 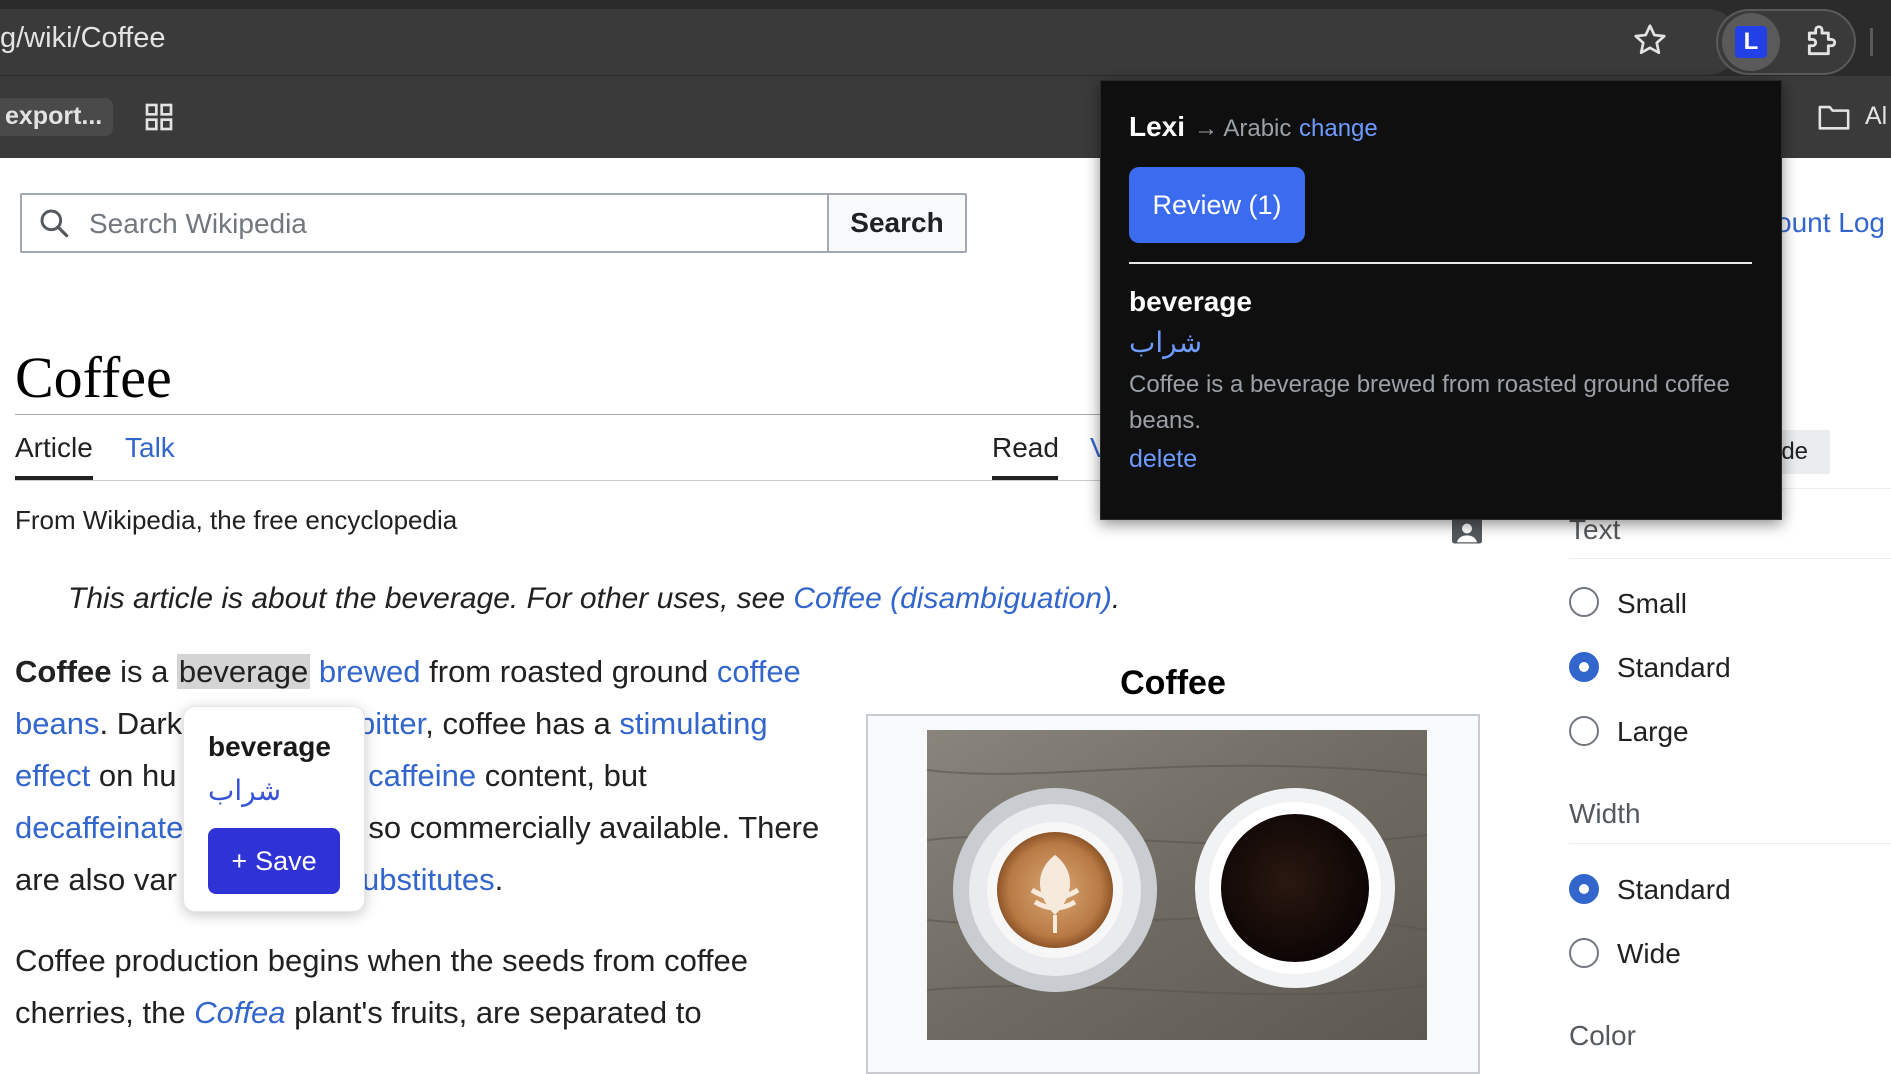 What do you see at coordinates (1674, 890) in the screenshot?
I see `width-standard-label: Standard` at bounding box center [1674, 890].